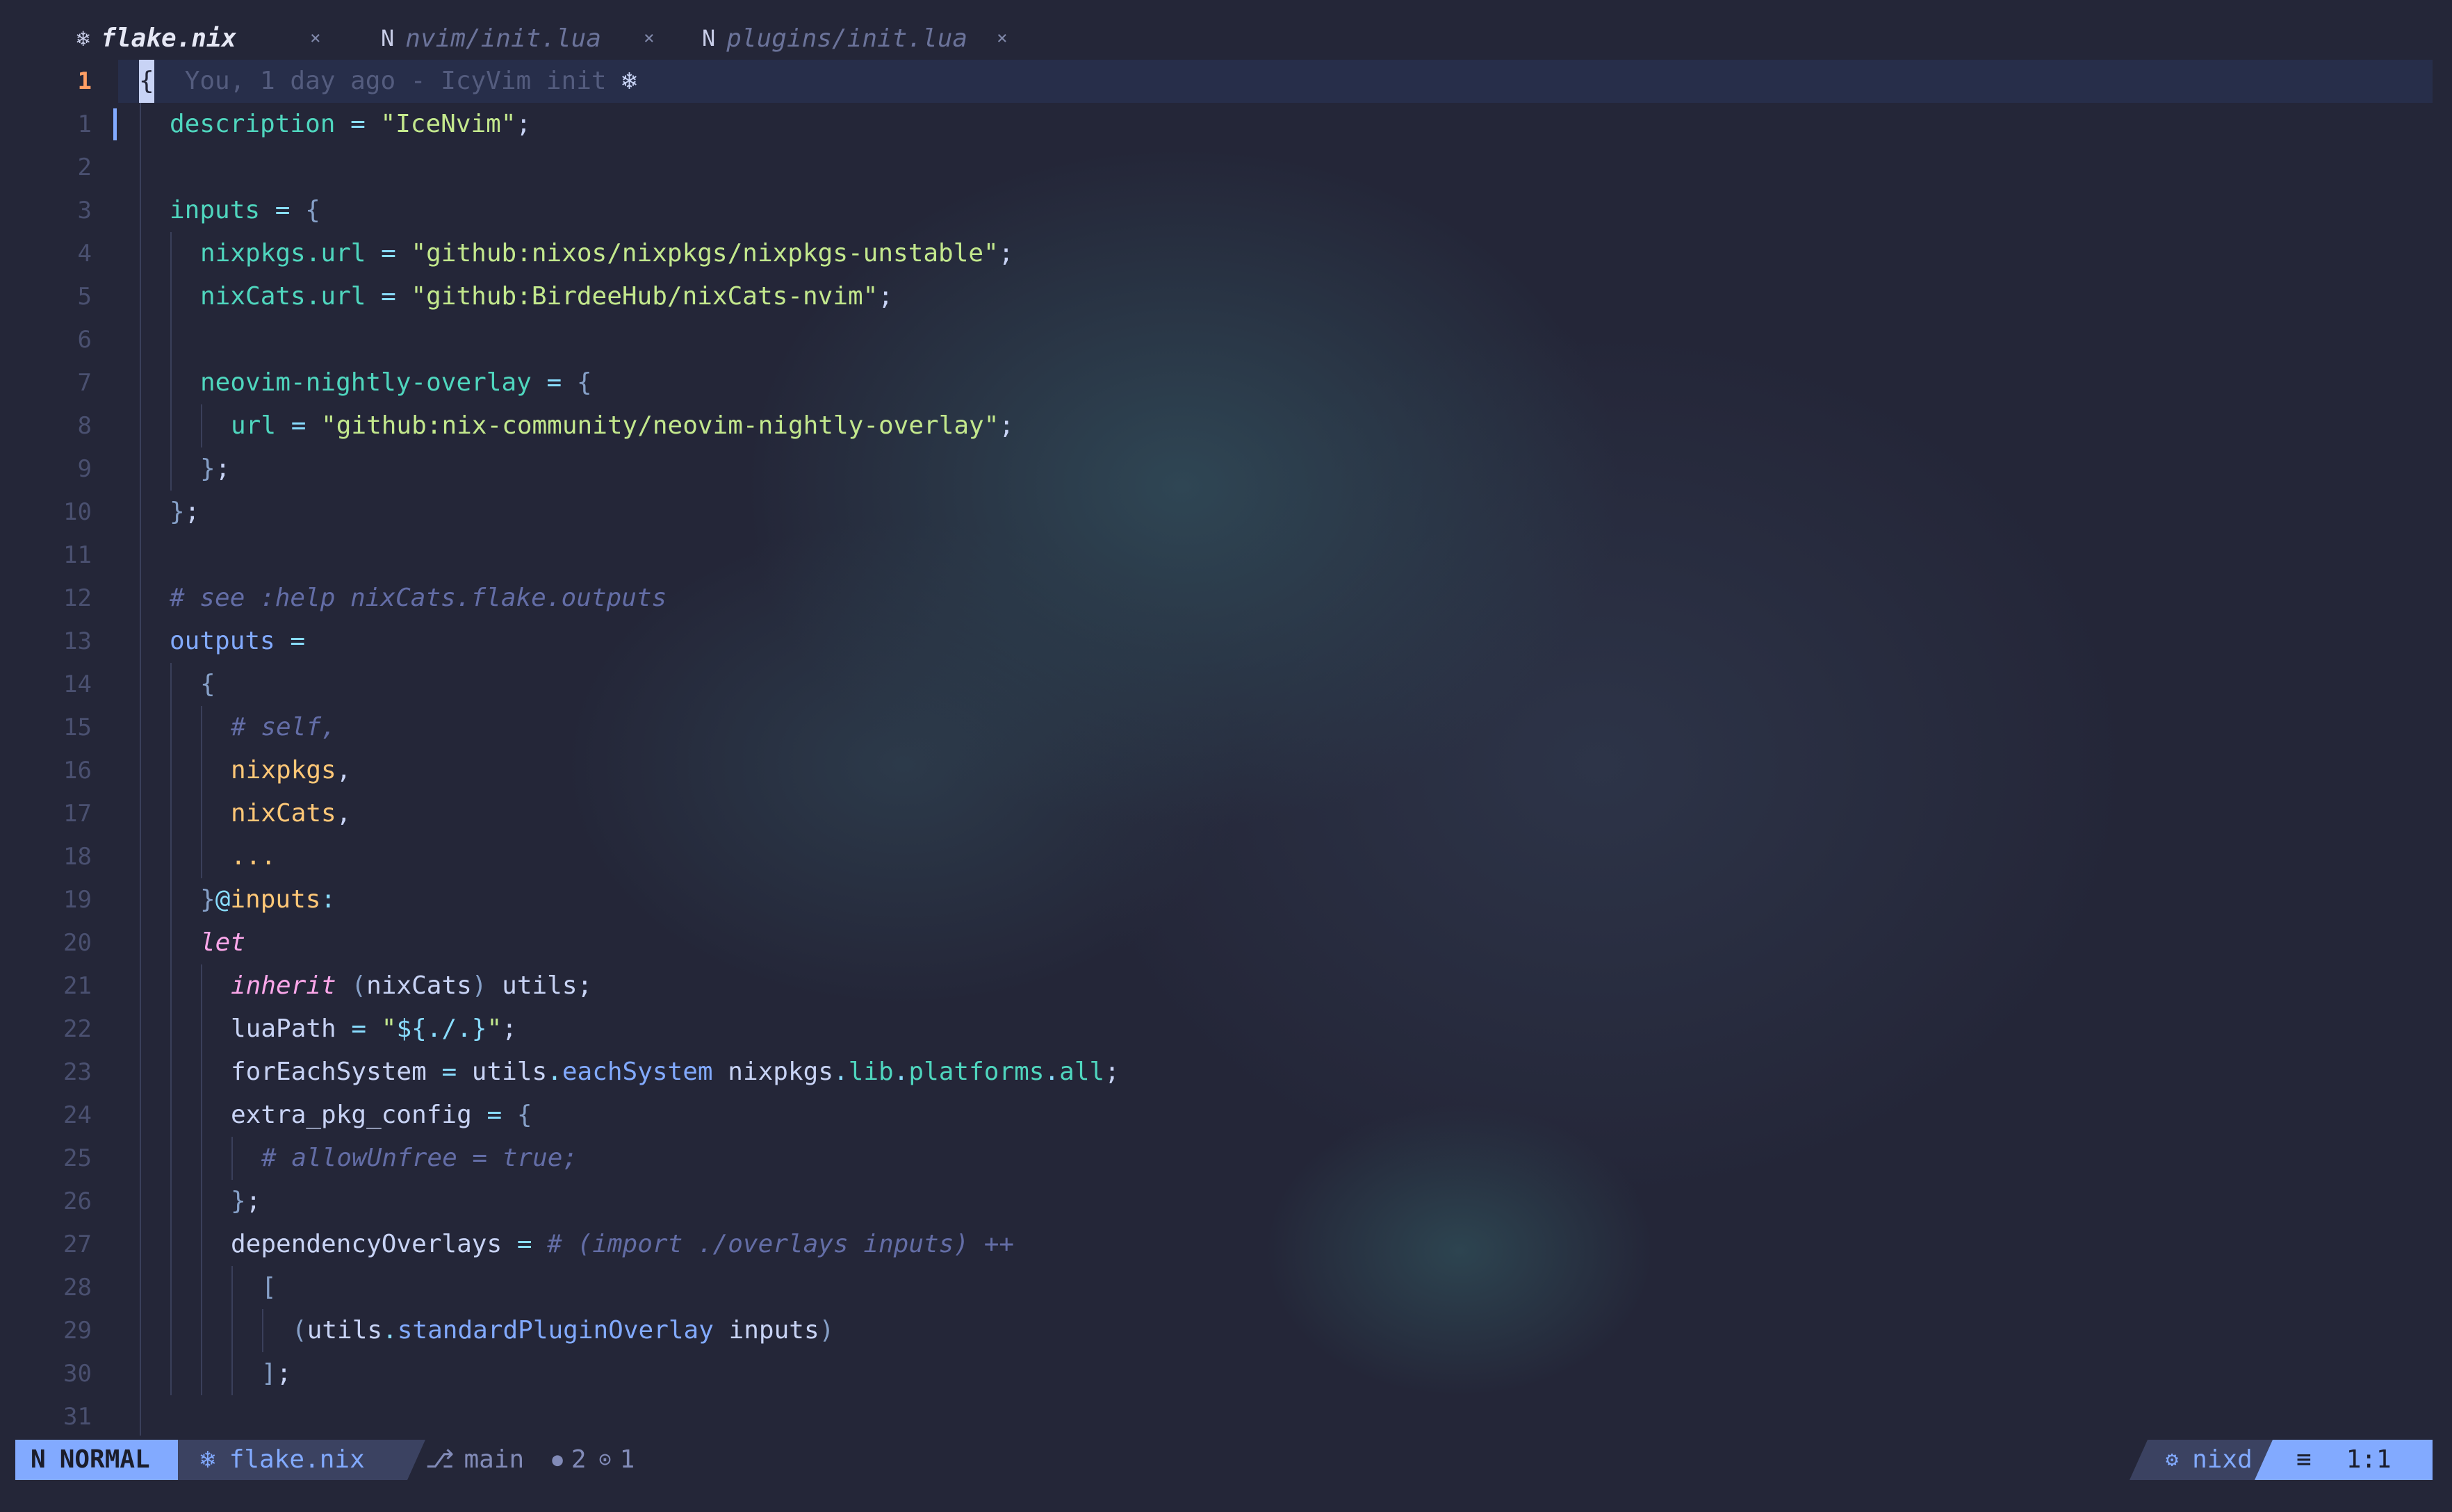  I want to click on code-line: 29 (utils.standardPluginOverlay inputs), so click(1226, 1330).